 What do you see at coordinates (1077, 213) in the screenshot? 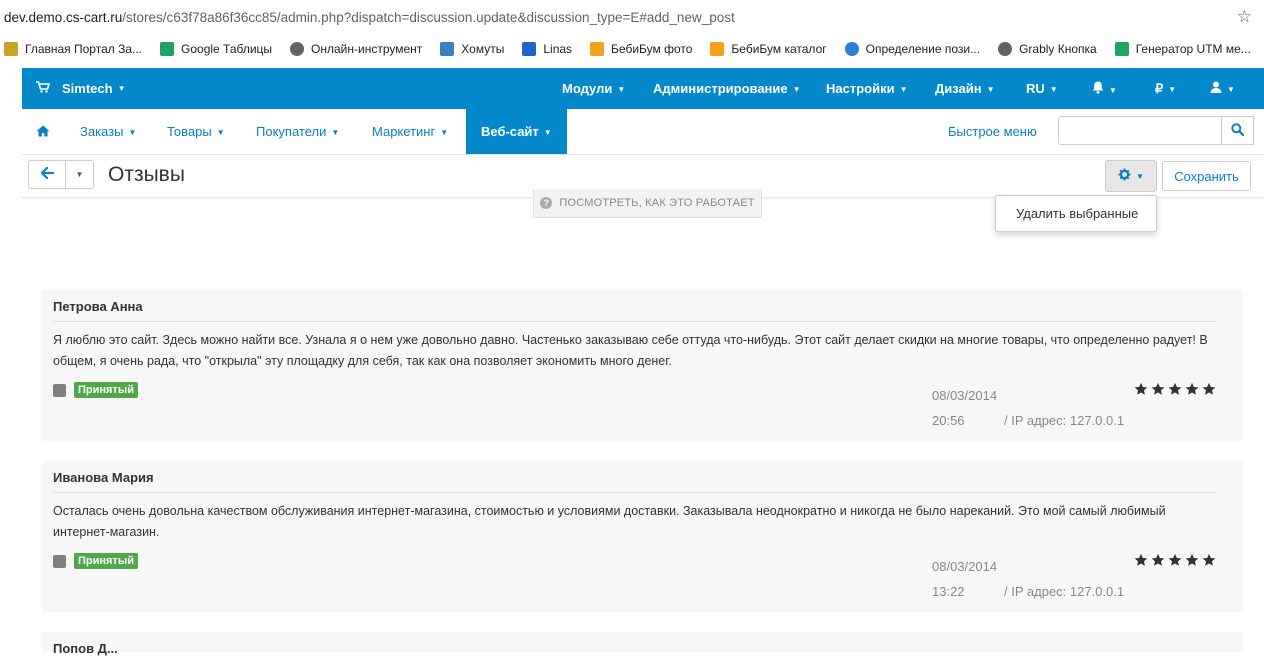
I see `delete-selected-item: Удалить выбранные` at bounding box center [1077, 213].